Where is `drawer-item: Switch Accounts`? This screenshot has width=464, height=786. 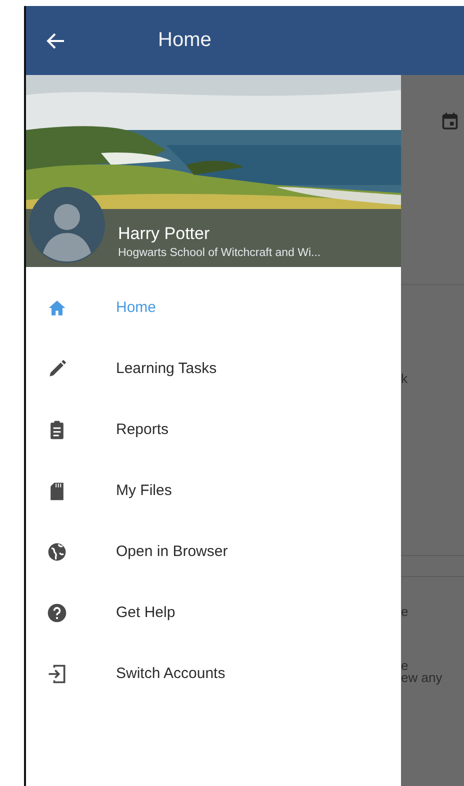
drawer-item: Switch Accounts is located at coordinates (213, 673).